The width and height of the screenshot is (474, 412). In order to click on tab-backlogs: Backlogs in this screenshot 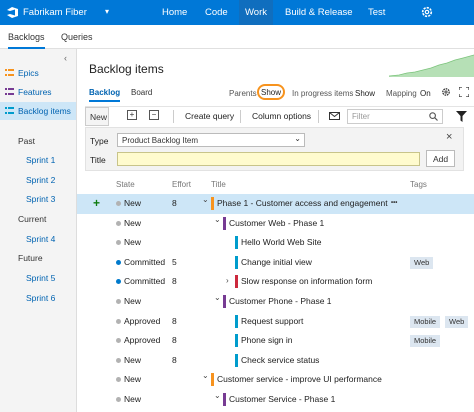, I will do `click(26, 40)`.